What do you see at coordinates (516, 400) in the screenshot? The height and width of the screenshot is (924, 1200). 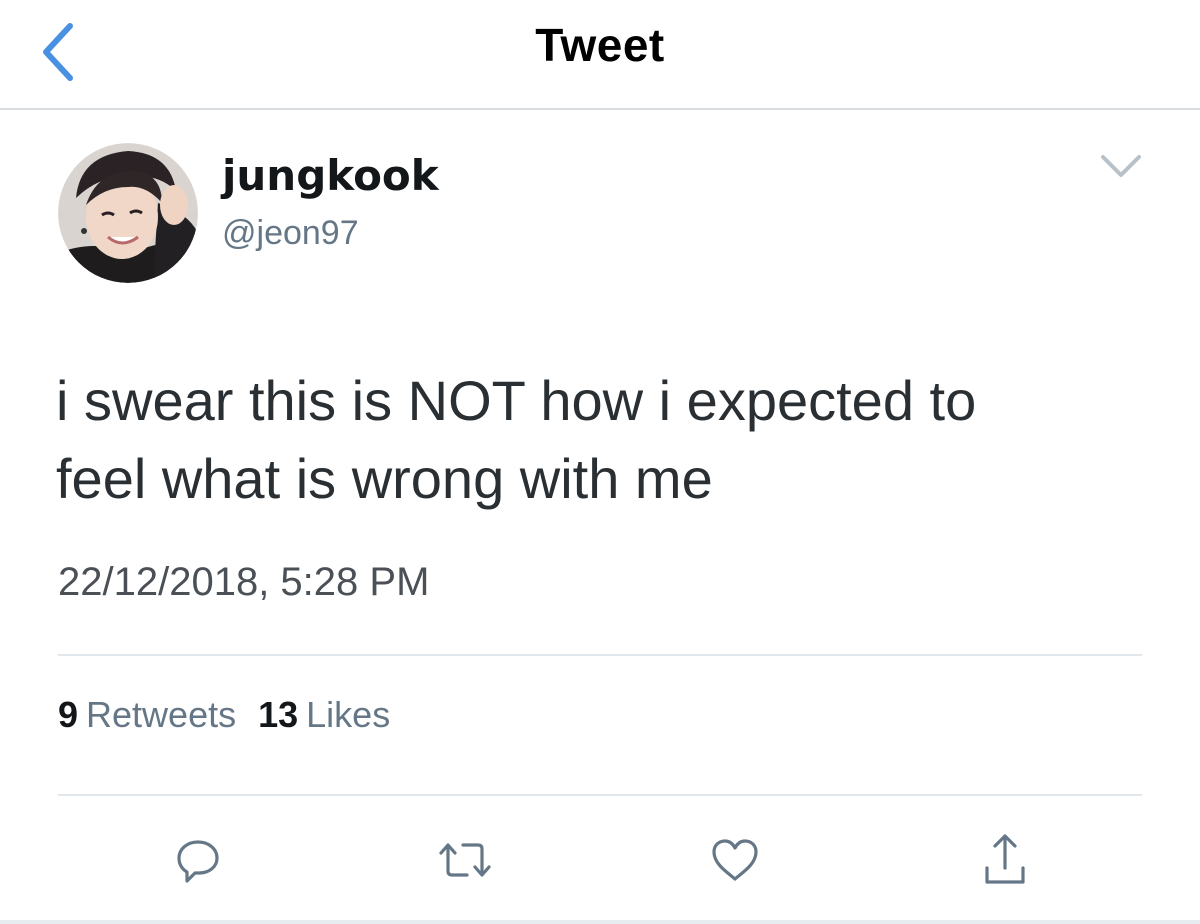 I see `tweet-text-line: i swear this is NOT how i expected to` at bounding box center [516, 400].